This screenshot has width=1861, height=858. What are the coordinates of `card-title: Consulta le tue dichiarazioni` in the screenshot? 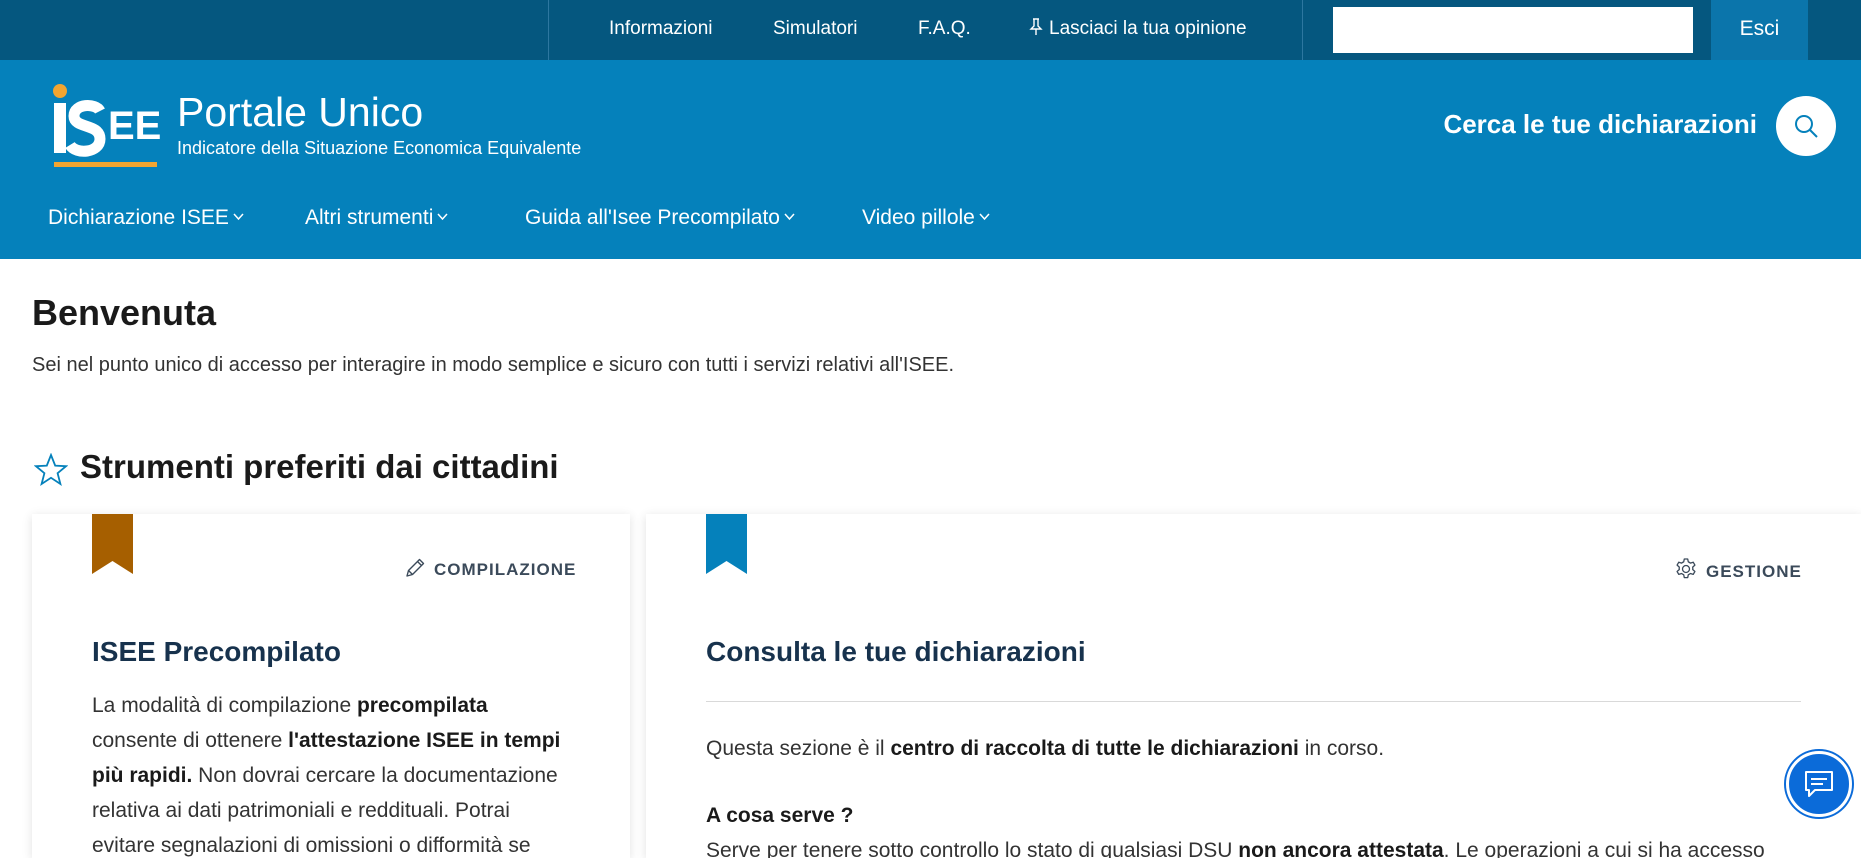 It's located at (896, 652).